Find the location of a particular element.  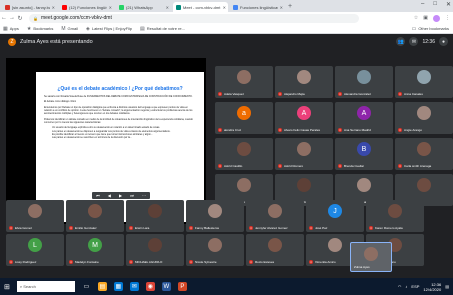

maximize-button: □ is located at coordinates (435, 4).